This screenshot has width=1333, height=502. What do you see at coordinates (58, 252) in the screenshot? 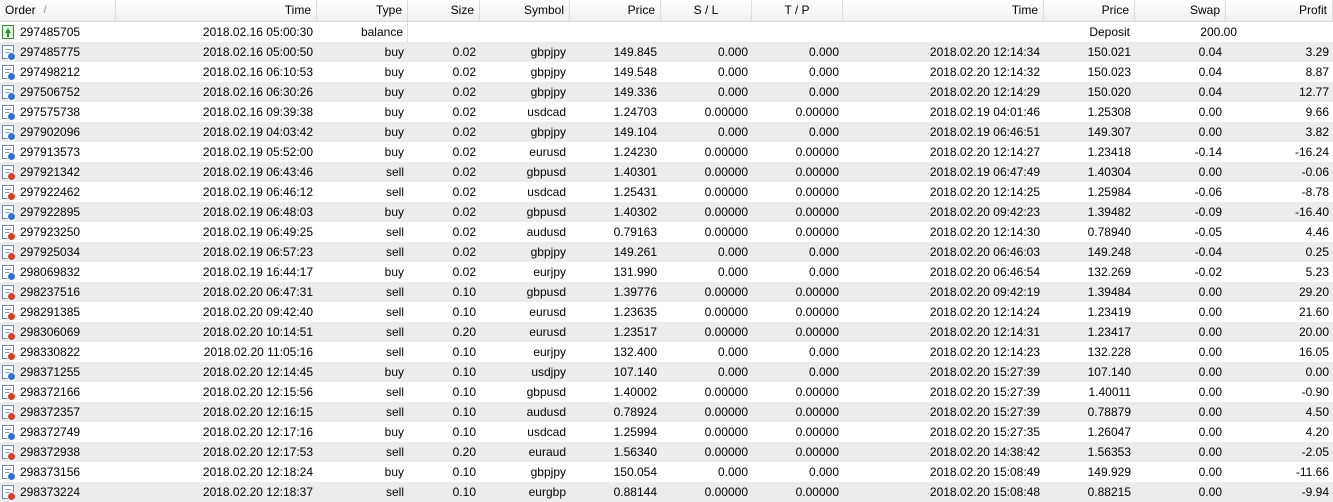
I see `order-cell: 297925034` at bounding box center [58, 252].